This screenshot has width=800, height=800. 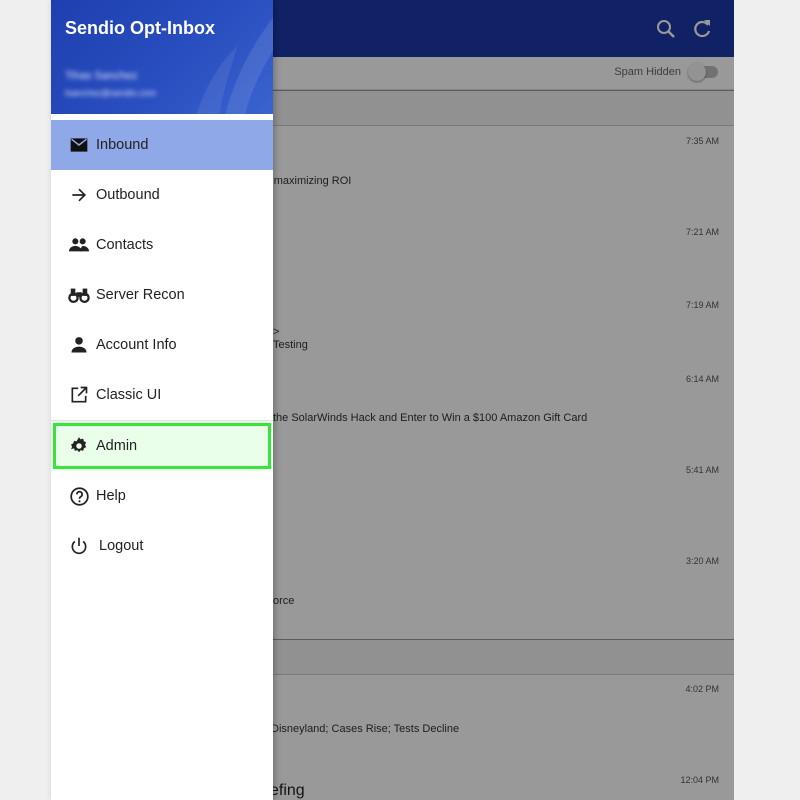 What do you see at coordinates (162, 546) in the screenshot?
I see `menu-item-logout: Logout` at bounding box center [162, 546].